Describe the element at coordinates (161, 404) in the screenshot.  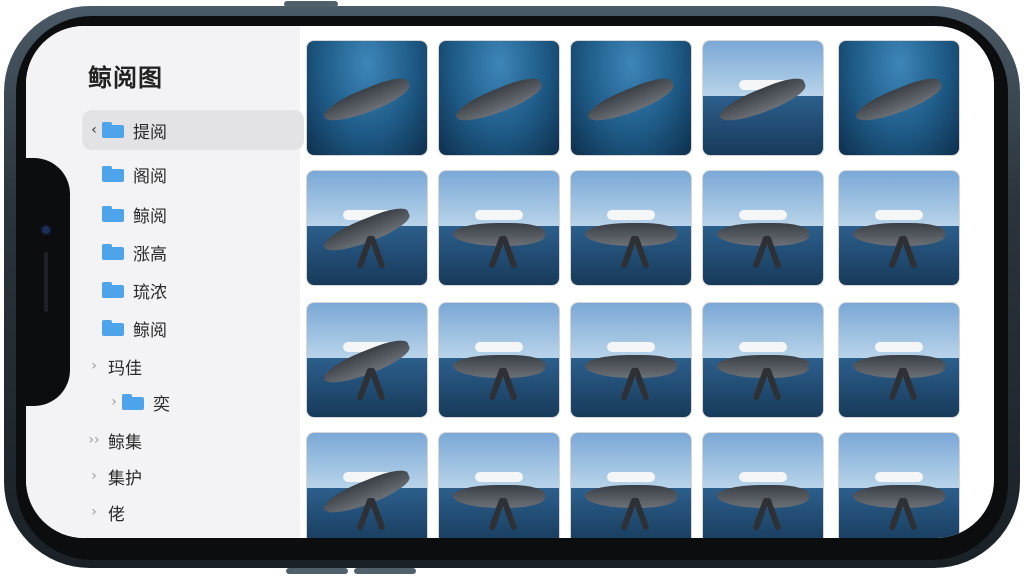
I see `sidebar-item-label: 奕` at that location.